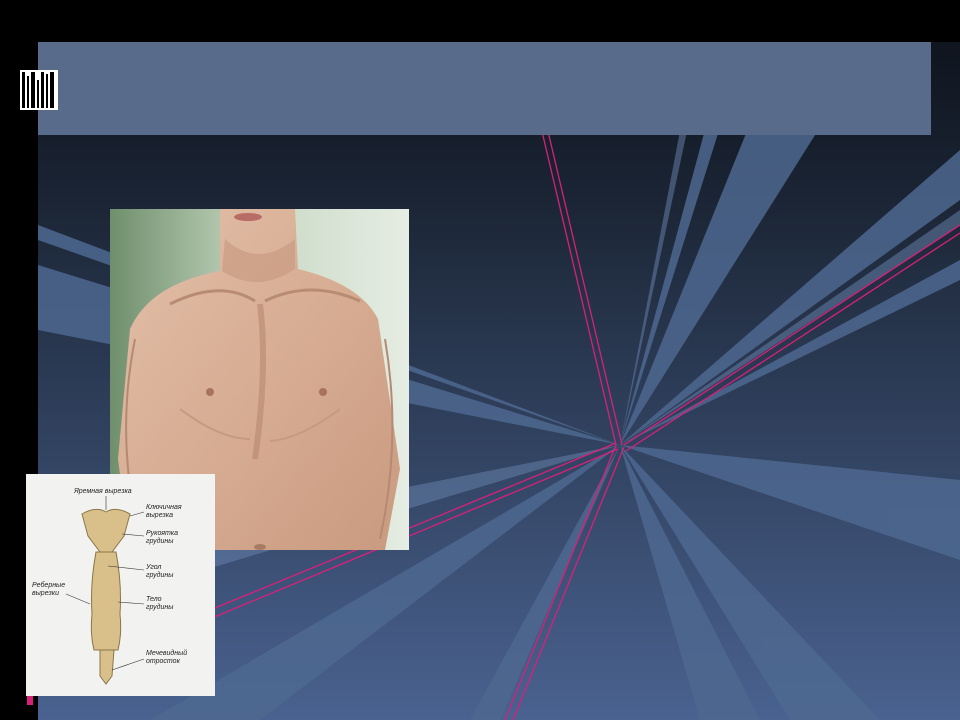 The width and height of the screenshot is (960, 720). What do you see at coordinates (160, 603) in the screenshot?
I see `label-sternum-body: Тело грудины` at bounding box center [160, 603].